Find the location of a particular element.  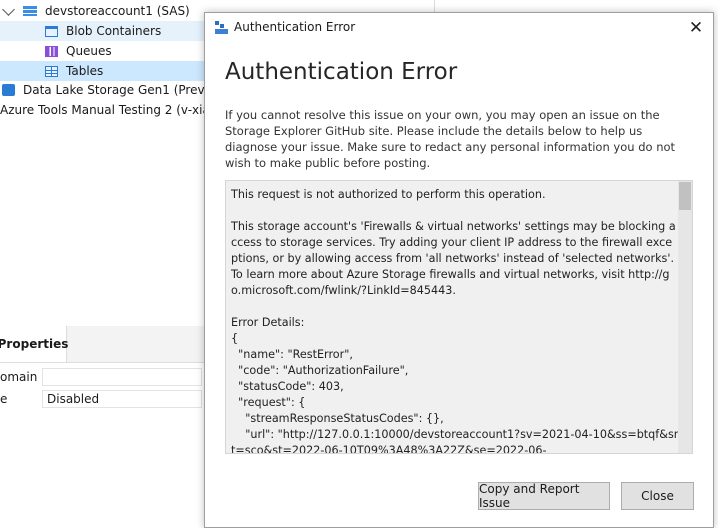

scrollbar-thumb is located at coordinates (685, 196).